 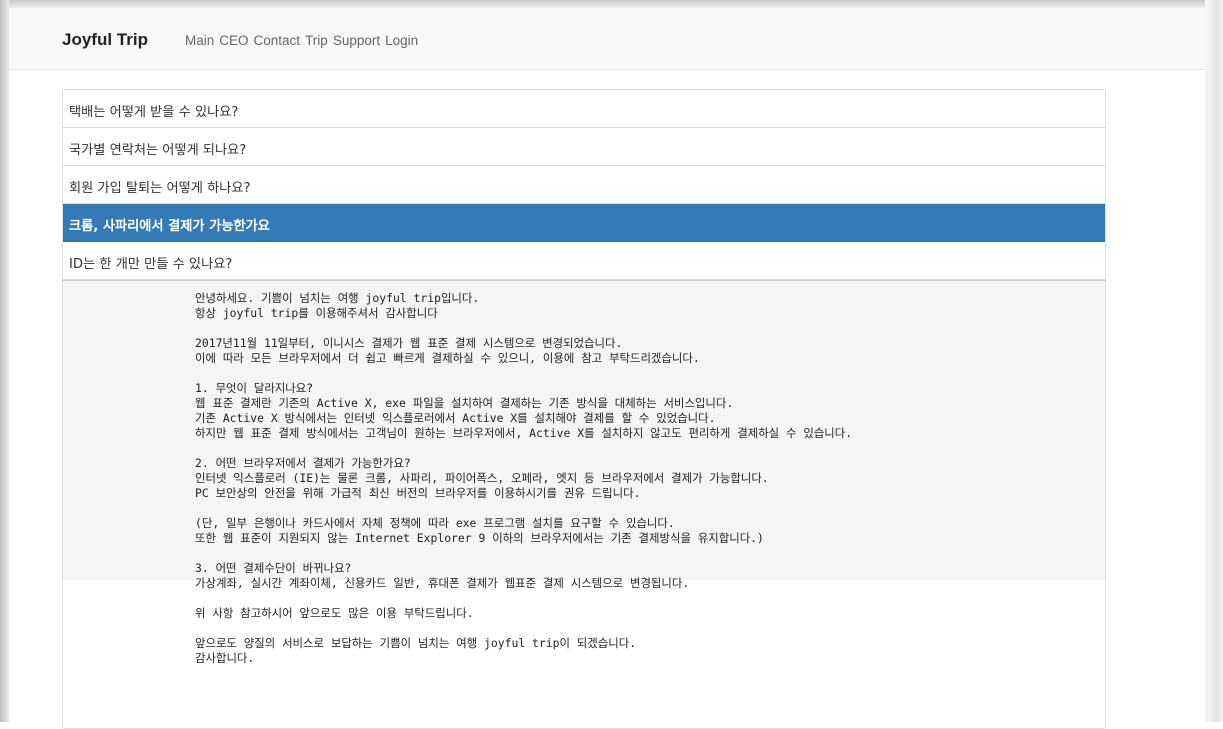 What do you see at coordinates (199, 40) in the screenshot?
I see `nav-link-main: Main` at bounding box center [199, 40].